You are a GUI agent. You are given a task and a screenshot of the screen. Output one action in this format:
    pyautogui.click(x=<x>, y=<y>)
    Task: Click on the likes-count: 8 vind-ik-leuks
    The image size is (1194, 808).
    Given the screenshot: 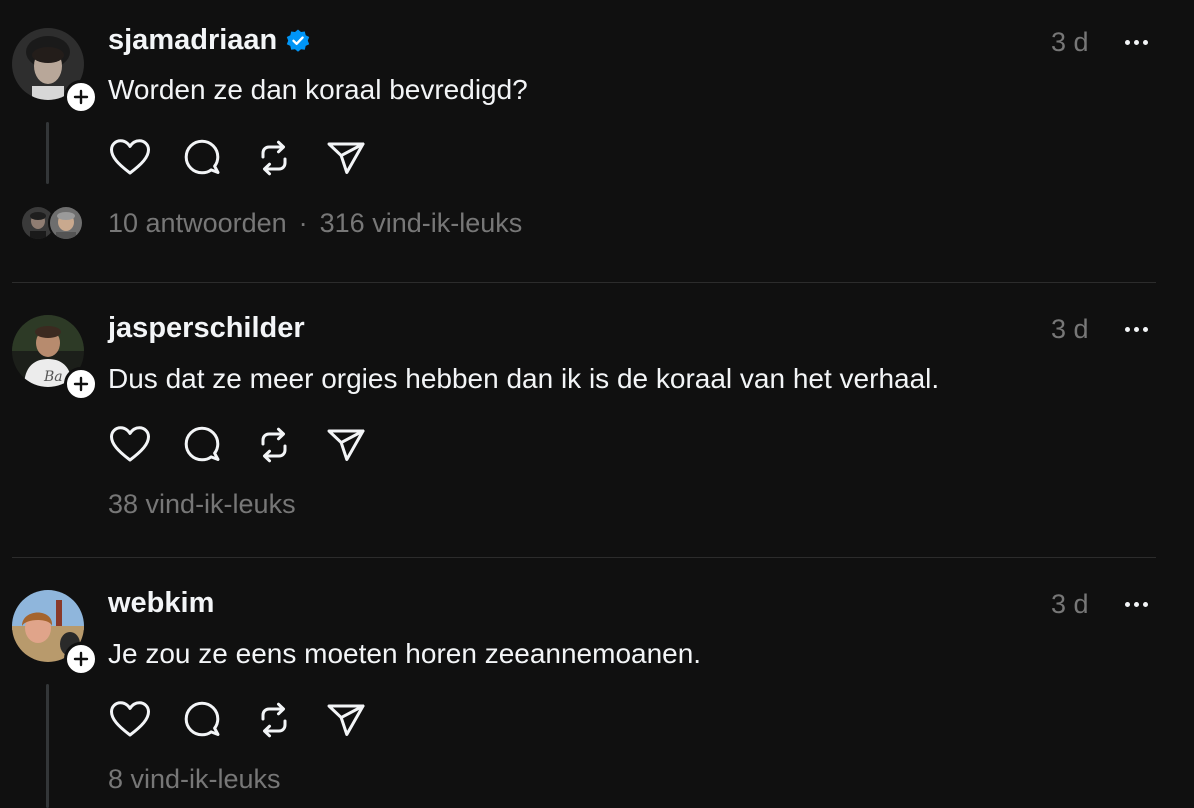 What is the action you would take?
    pyautogui.click(x=194, y=779)
    